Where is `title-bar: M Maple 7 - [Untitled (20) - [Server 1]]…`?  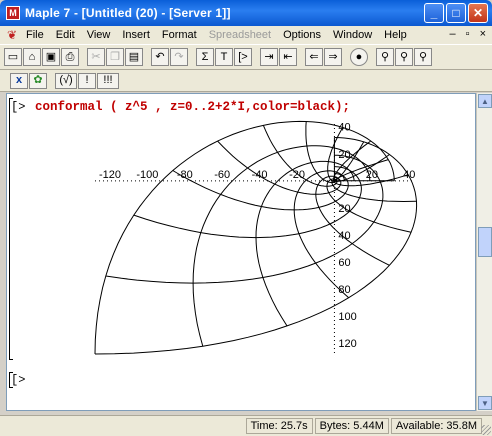 title-bar: M Maple 7 - [Untitled (20) - [Server 1]]… is located at coordinates (246, 13).